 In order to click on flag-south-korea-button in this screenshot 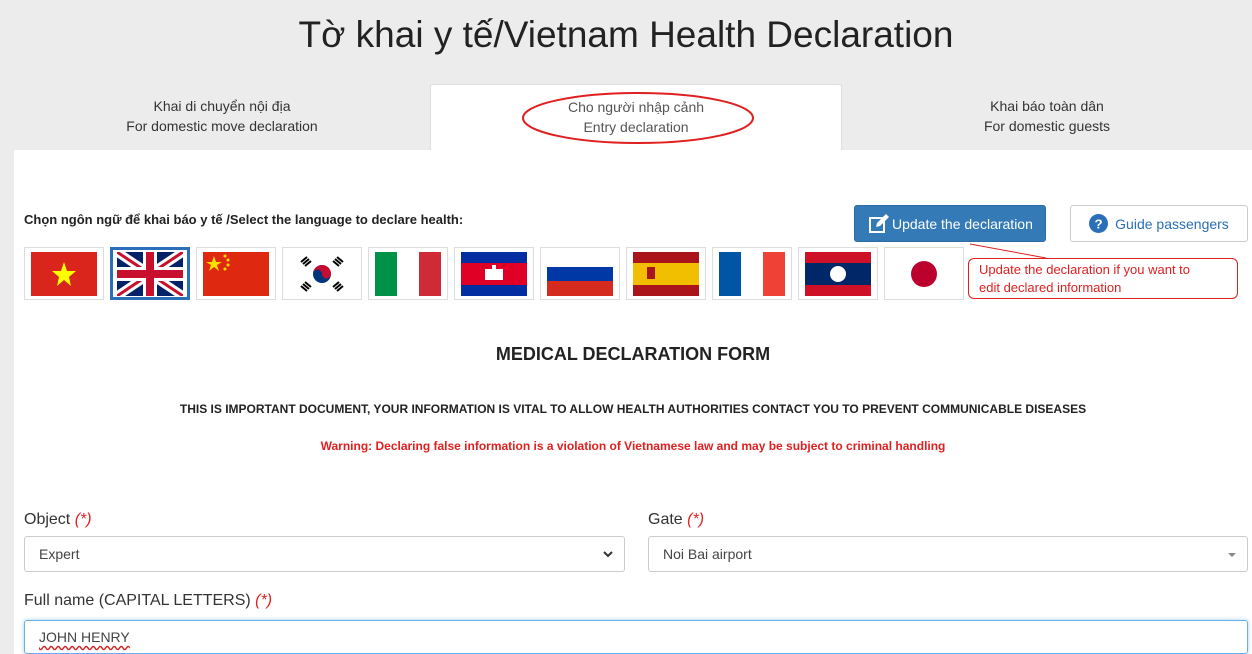, I will do `click(322, 273)`.